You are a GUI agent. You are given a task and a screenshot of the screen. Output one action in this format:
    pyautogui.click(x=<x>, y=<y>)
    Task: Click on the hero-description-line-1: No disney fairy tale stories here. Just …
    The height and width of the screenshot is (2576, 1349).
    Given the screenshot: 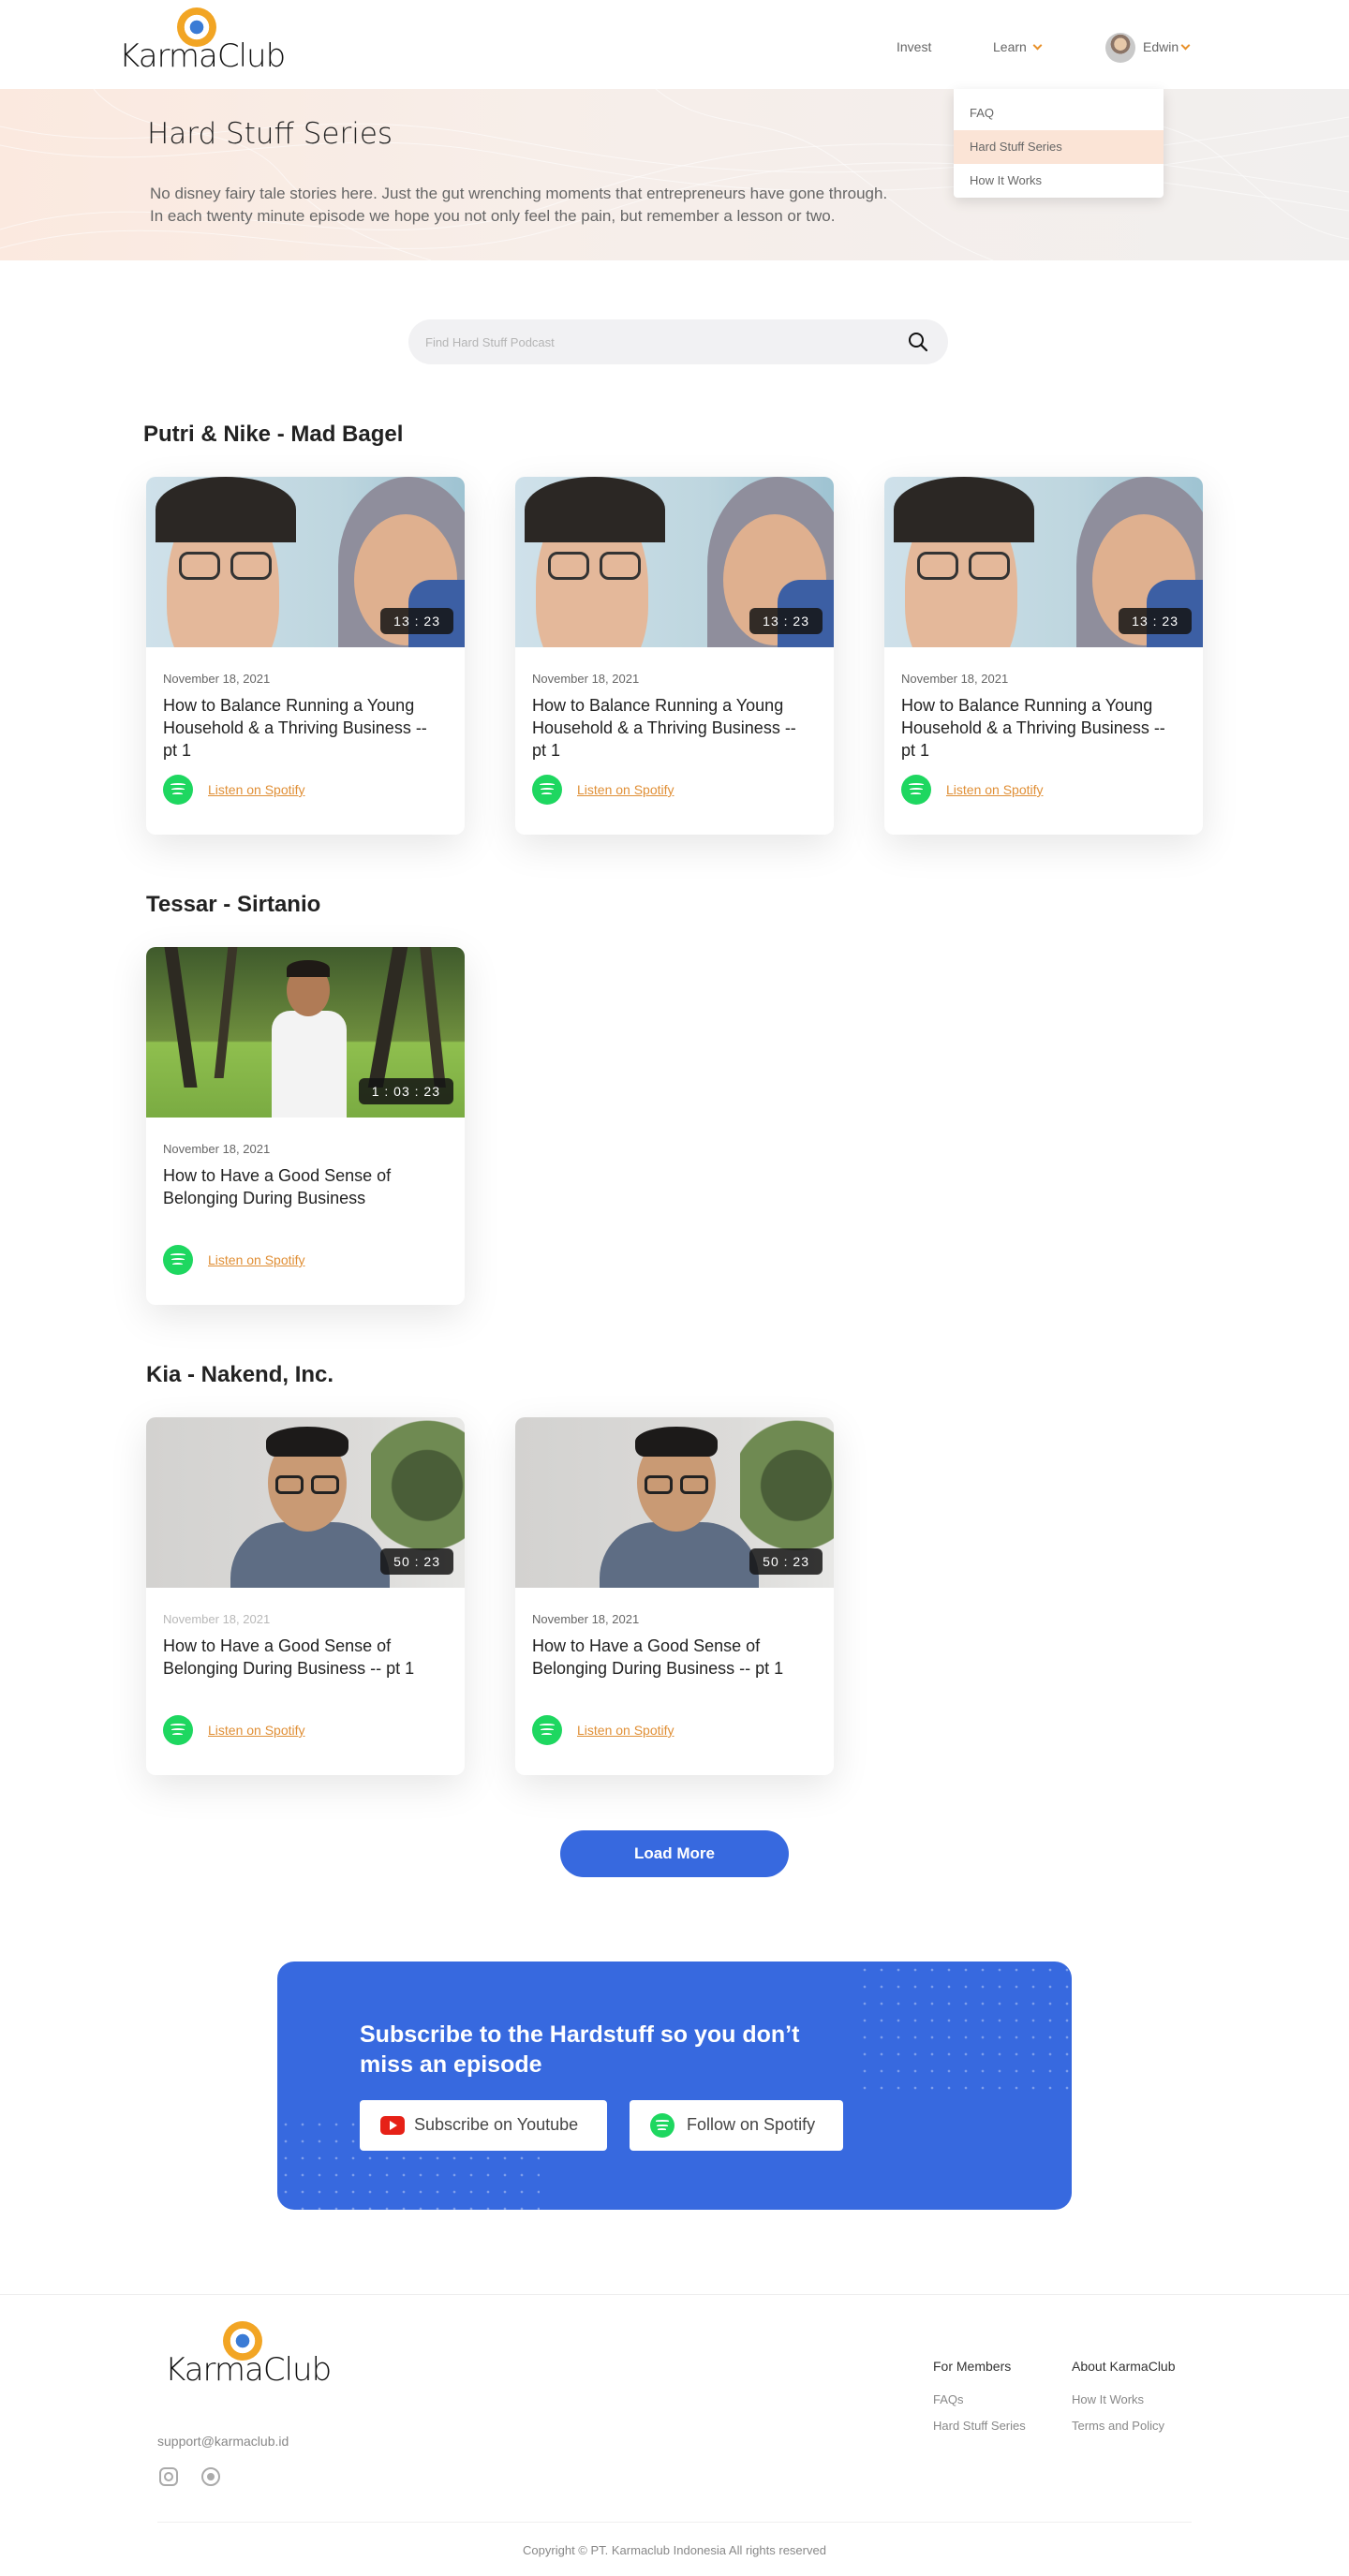 What is the action you would take?
    pyautogui.click(x=519, y=193)
    